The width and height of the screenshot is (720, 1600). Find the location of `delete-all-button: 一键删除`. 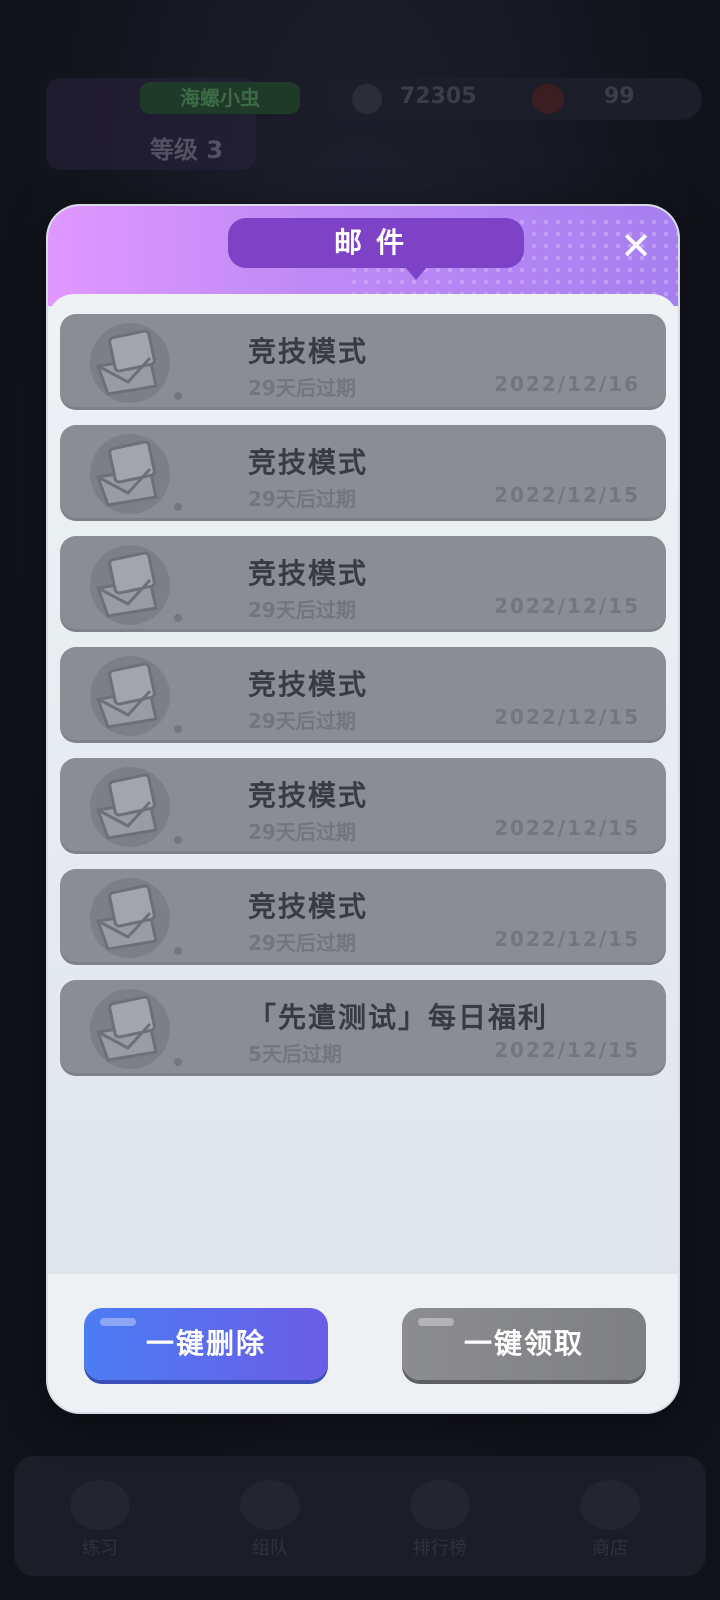

delete-all-button: 一键删除 is located at coordinates (206, 1344).